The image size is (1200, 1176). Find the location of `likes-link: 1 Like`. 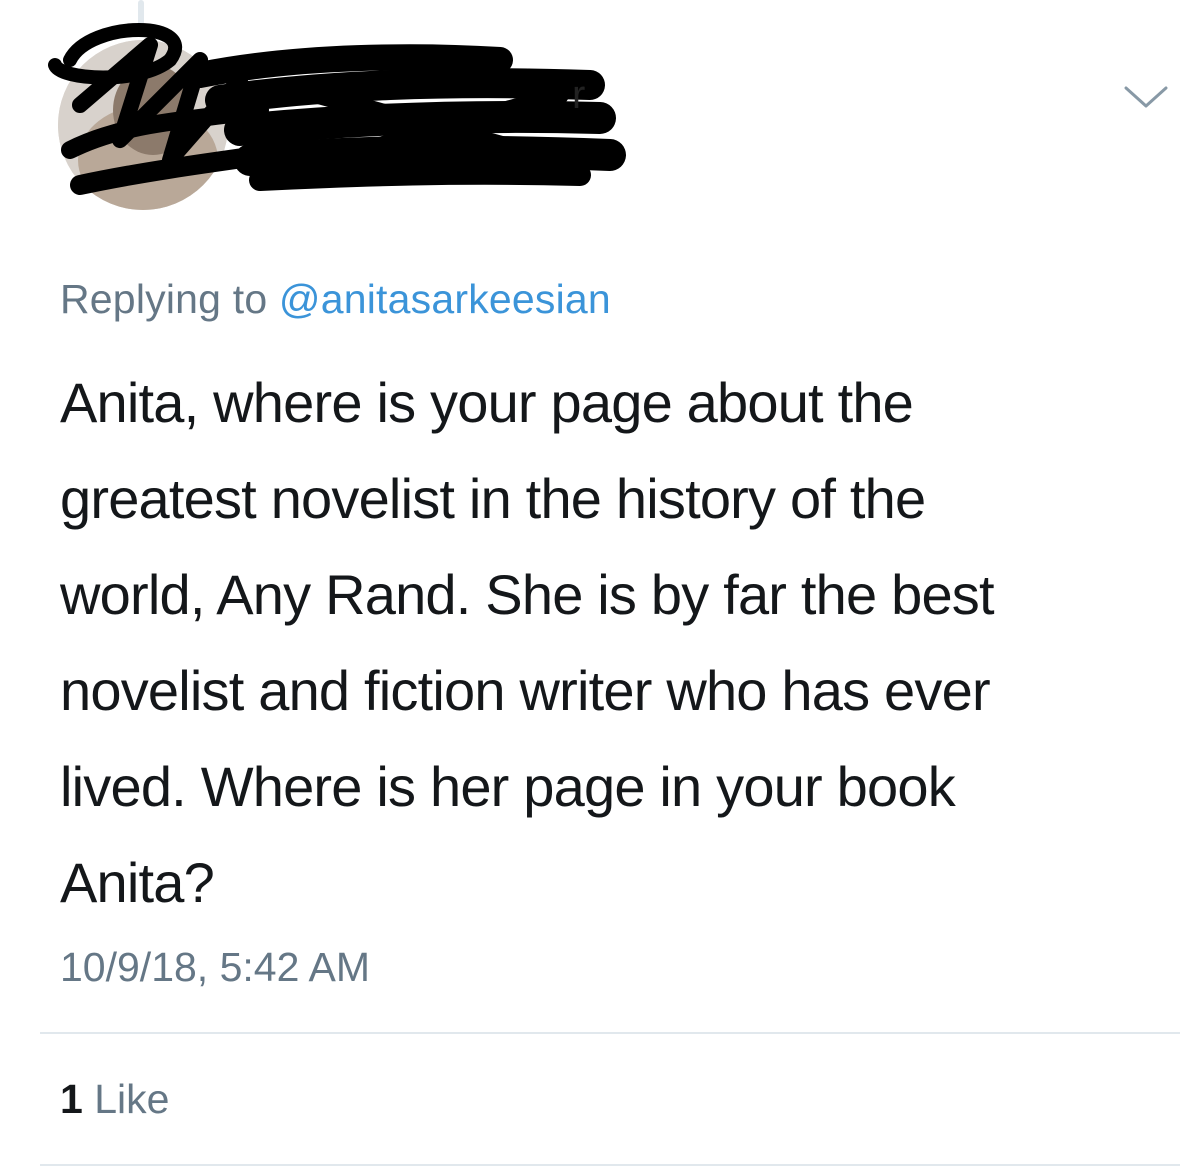

likes-link: 1 Like is located at coordinates (114, 1099).